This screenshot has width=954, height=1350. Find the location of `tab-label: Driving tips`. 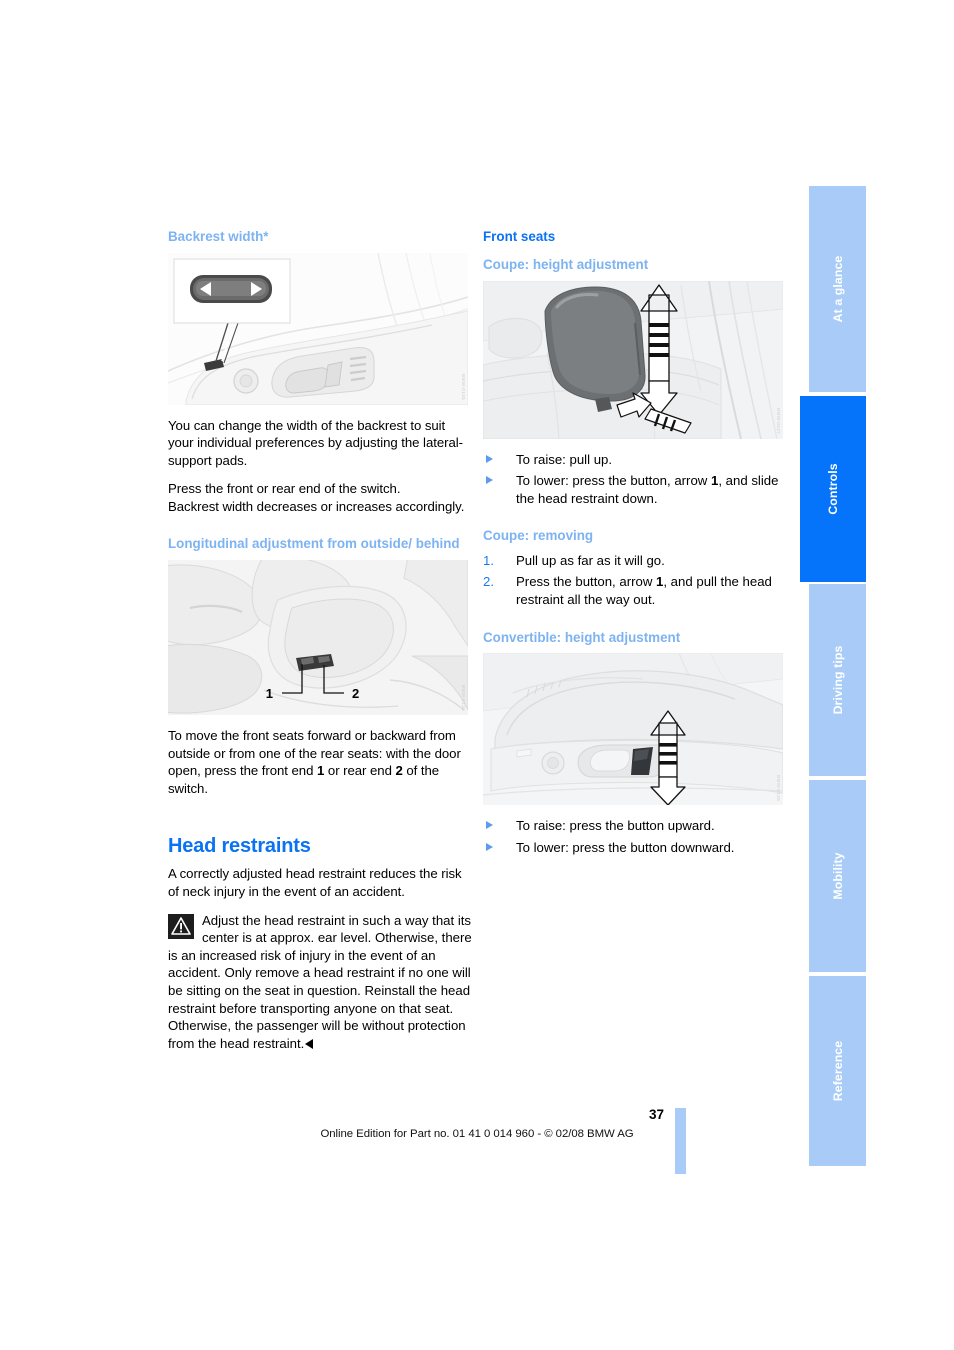

tab-label: Driving tips is located at coordinates (837, 680).